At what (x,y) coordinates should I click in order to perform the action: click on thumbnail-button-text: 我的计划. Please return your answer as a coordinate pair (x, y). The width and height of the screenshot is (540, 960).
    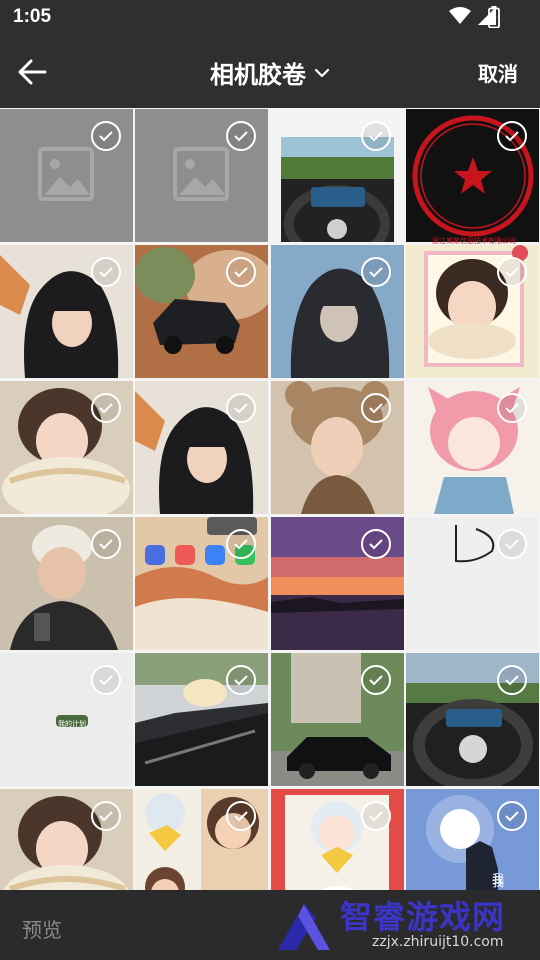
    Looking at the image, I should click on (72, 724).